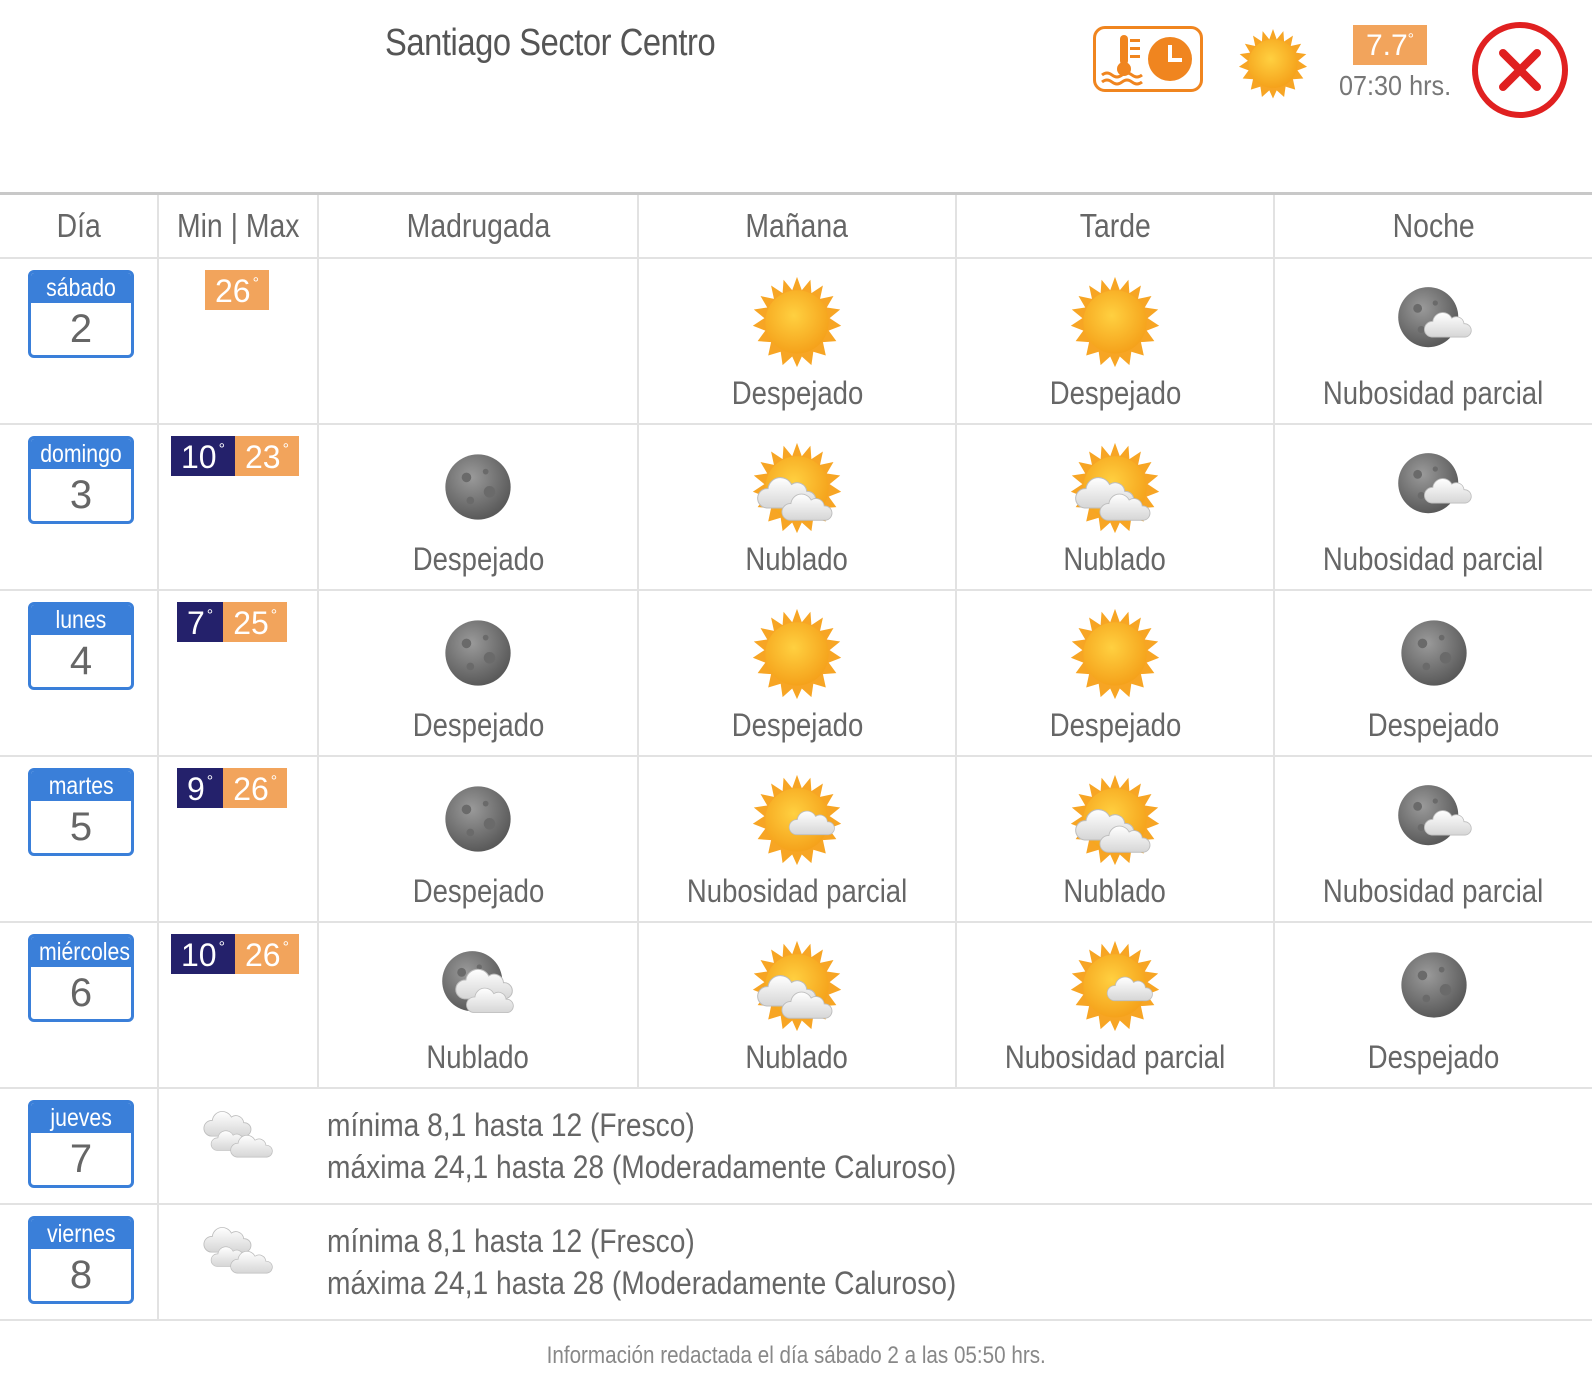 Image resolution: width=1592 pixels, height=1388 pixels. Describe the element at coordinates (255, 622) in the screenshot. I see `max-temp: 25 °` at that location.